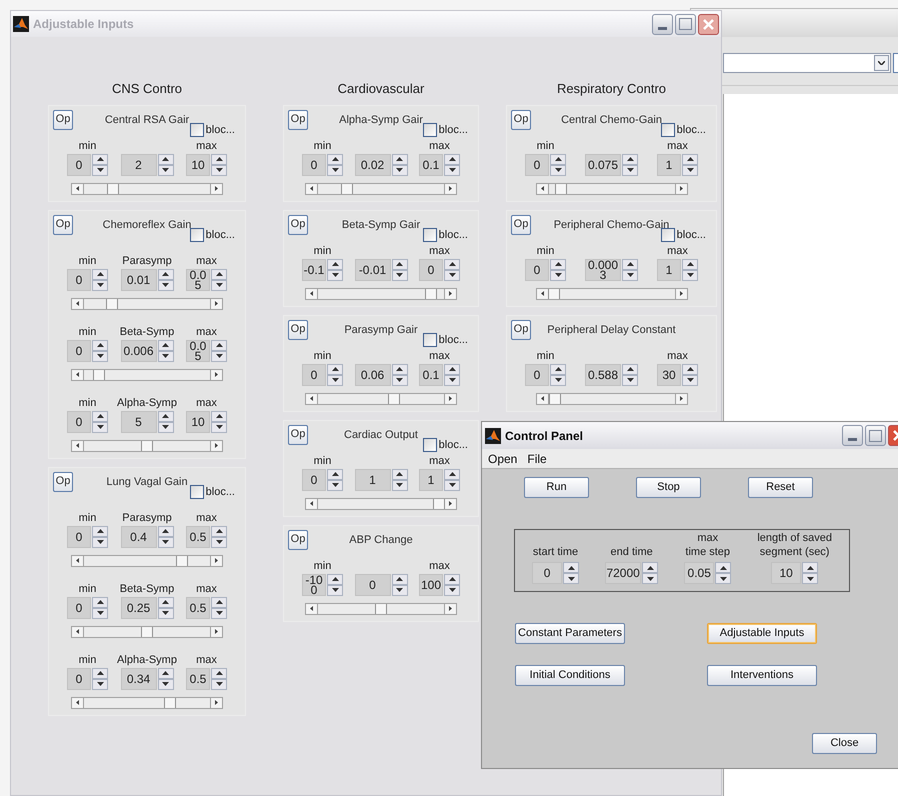 The width and height of the screenshot is (898, 796). I want to click on group-title: Peripheral Delay Constant, so click(611, 330).